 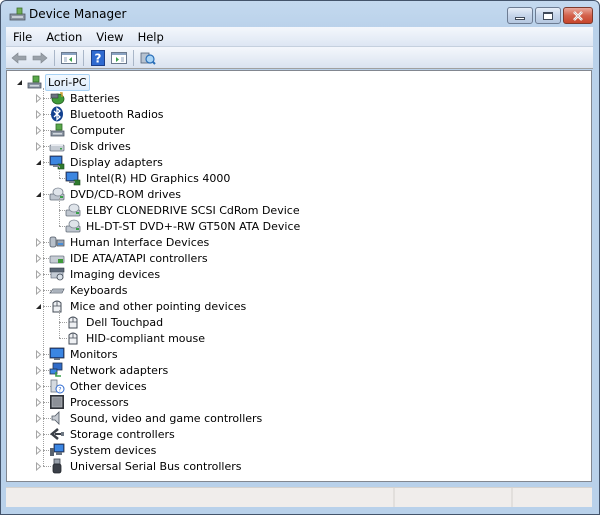 I want to click on category-label: DVD/CD-ROM drives, so click(x=125, y=194).